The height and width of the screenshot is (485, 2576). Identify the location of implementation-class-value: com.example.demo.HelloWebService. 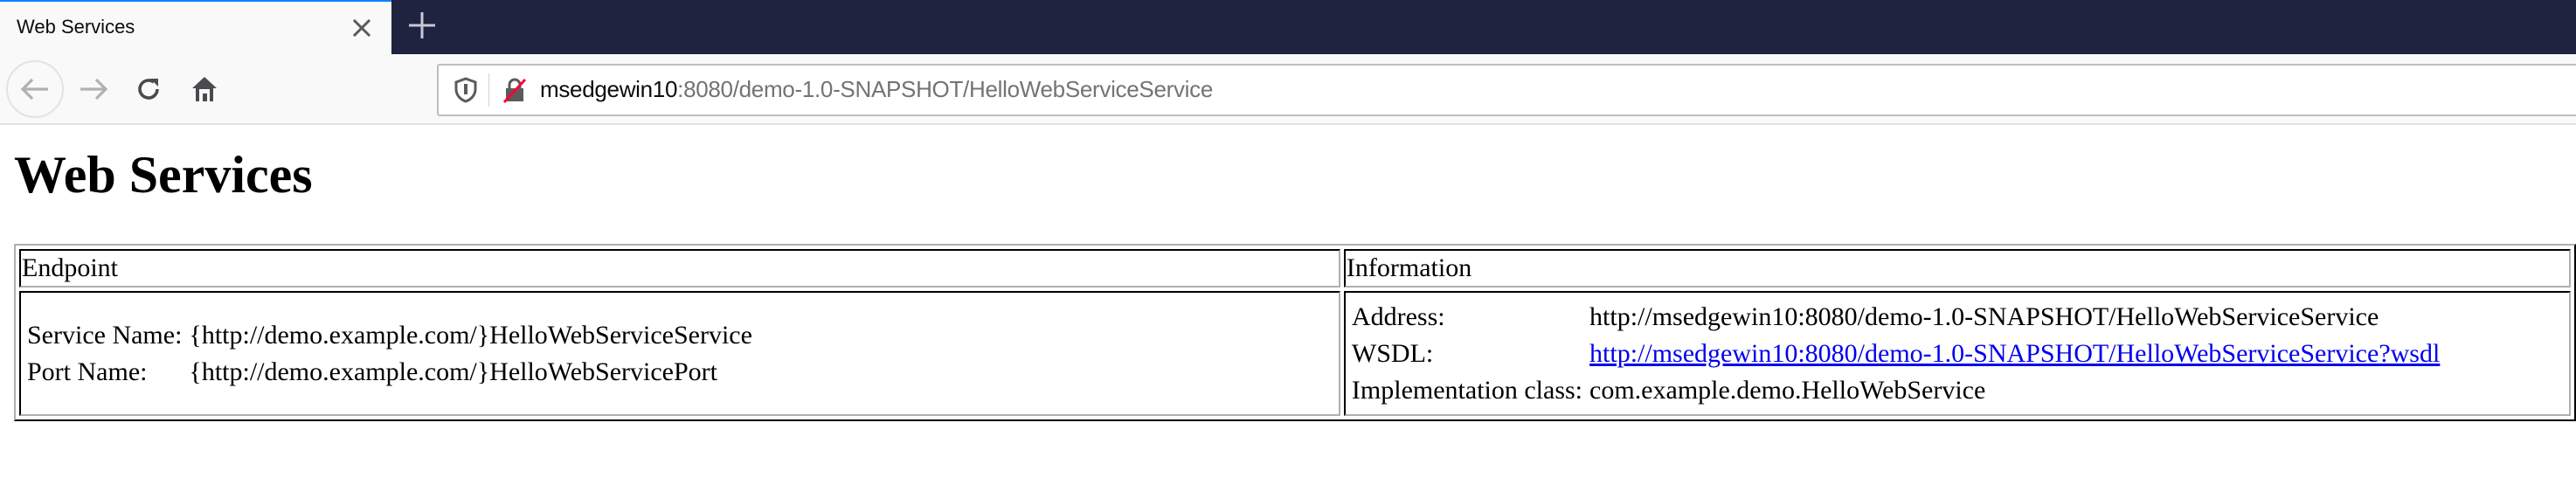
(1787, 390).